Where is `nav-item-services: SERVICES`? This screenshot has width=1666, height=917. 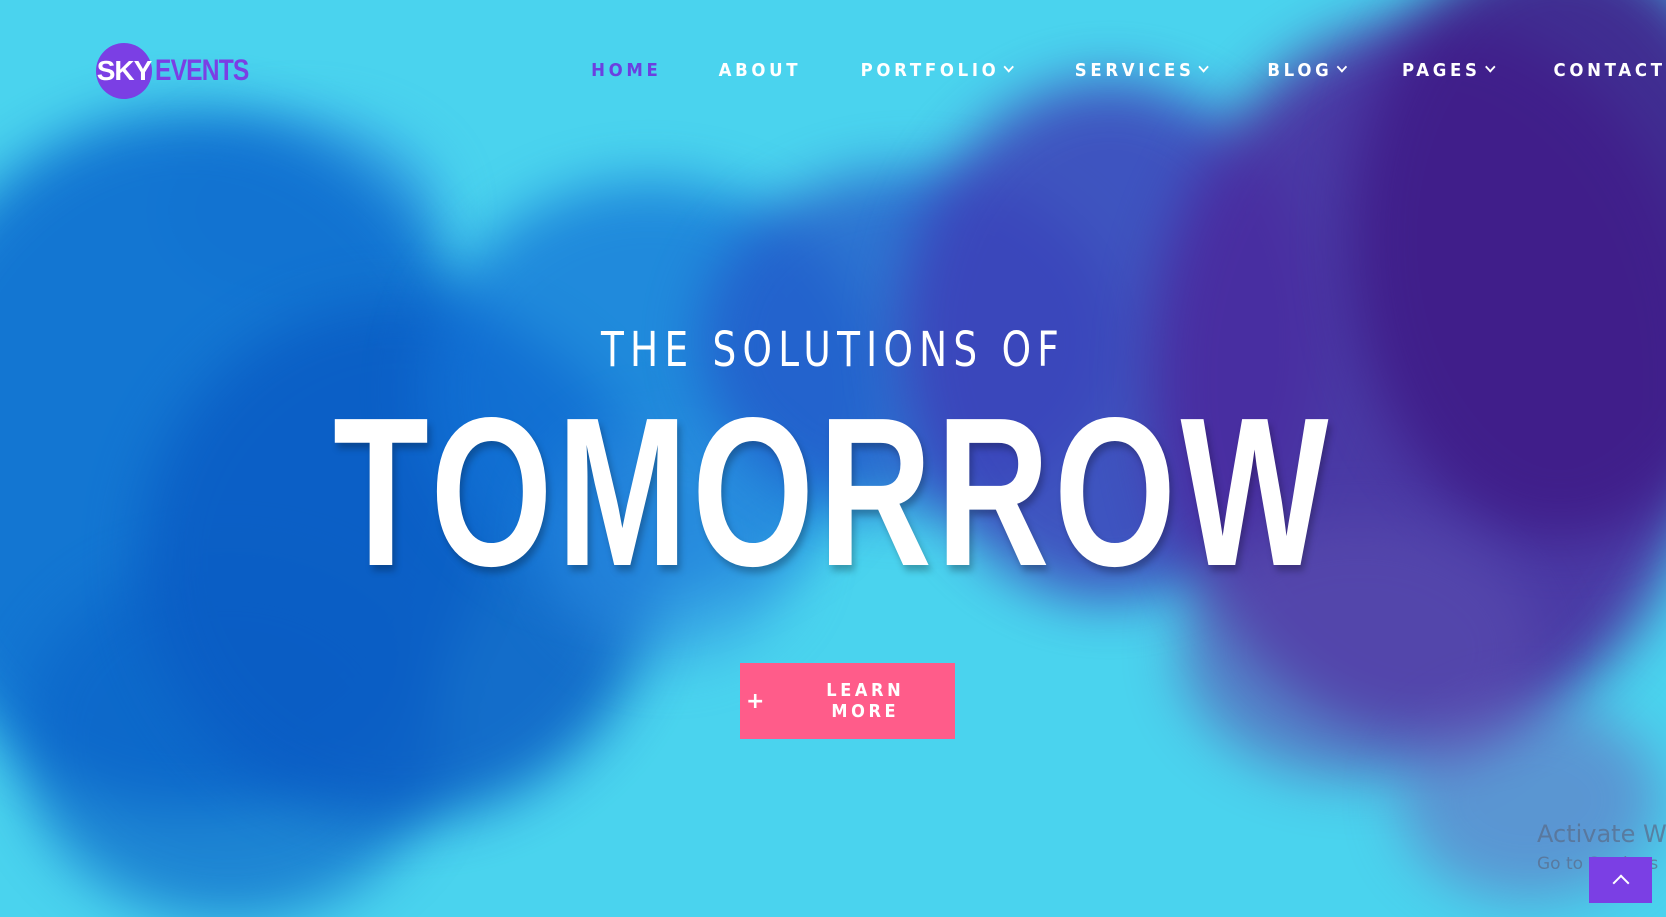
nav-item-services: SERVICES is located at coordinates (1142, 70).